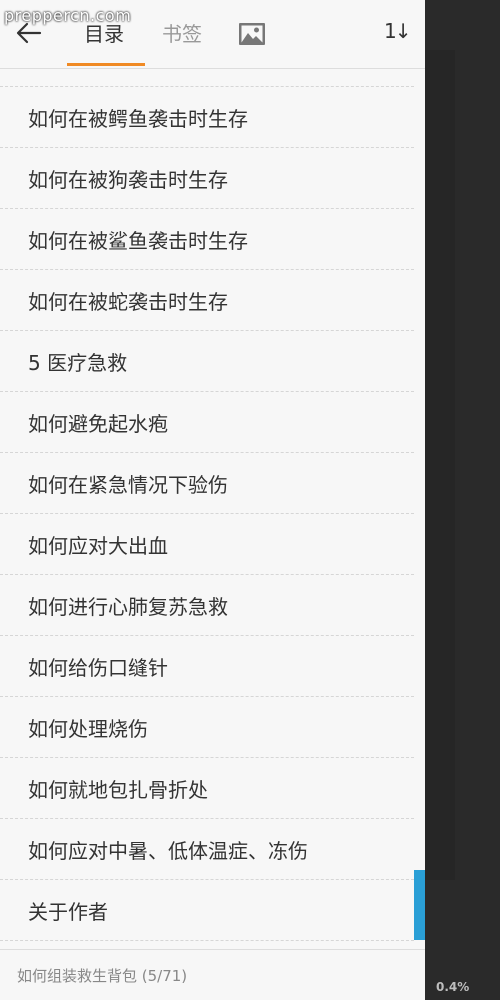 The height and width of the screenshot is (1000, 500). I want to click on toc-item: 如何处理烧伤, so click(207, 727).